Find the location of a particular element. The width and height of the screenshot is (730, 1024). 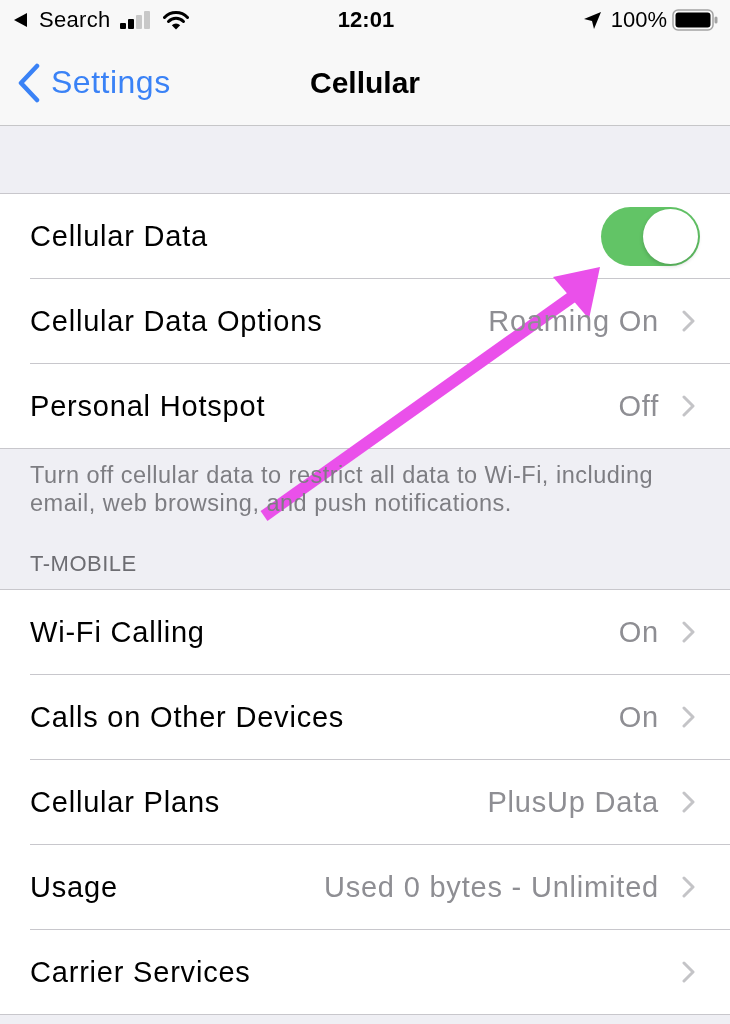

chevron-left-icon is located at coordinates (29, 82).